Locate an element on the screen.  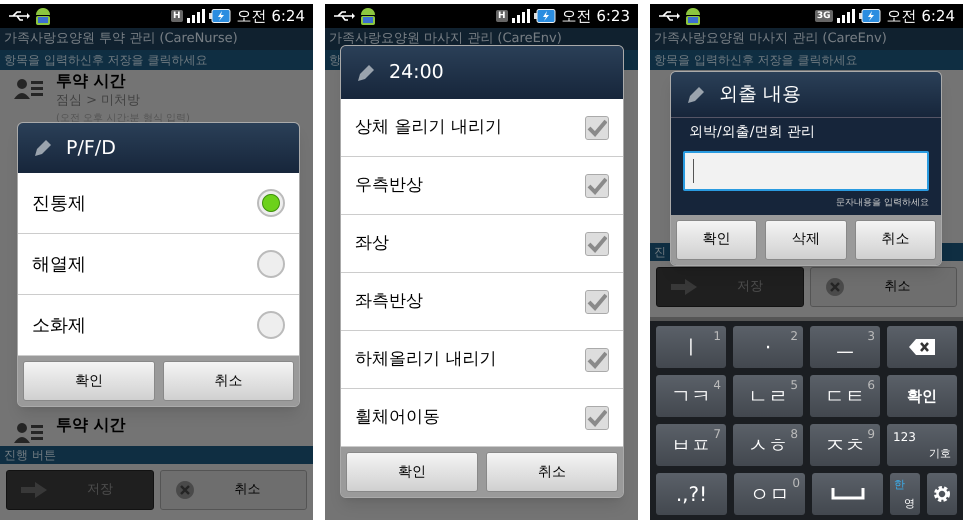
checklist-option: 하체올리기 내리기 is located at coordinates (482, 360).